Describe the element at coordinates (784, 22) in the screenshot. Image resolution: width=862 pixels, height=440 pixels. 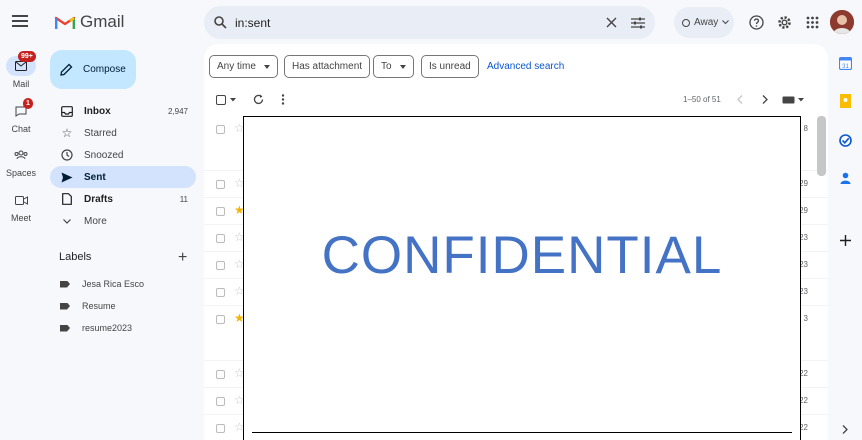
I see `settings-gear-icon` at that location.